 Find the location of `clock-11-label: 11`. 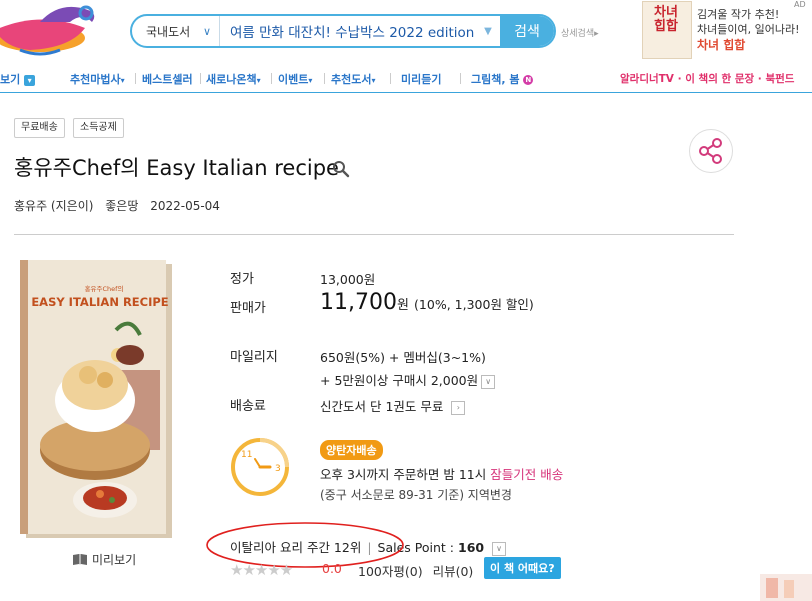

clock-11-label: 11 is located at coordinates (246, 455).